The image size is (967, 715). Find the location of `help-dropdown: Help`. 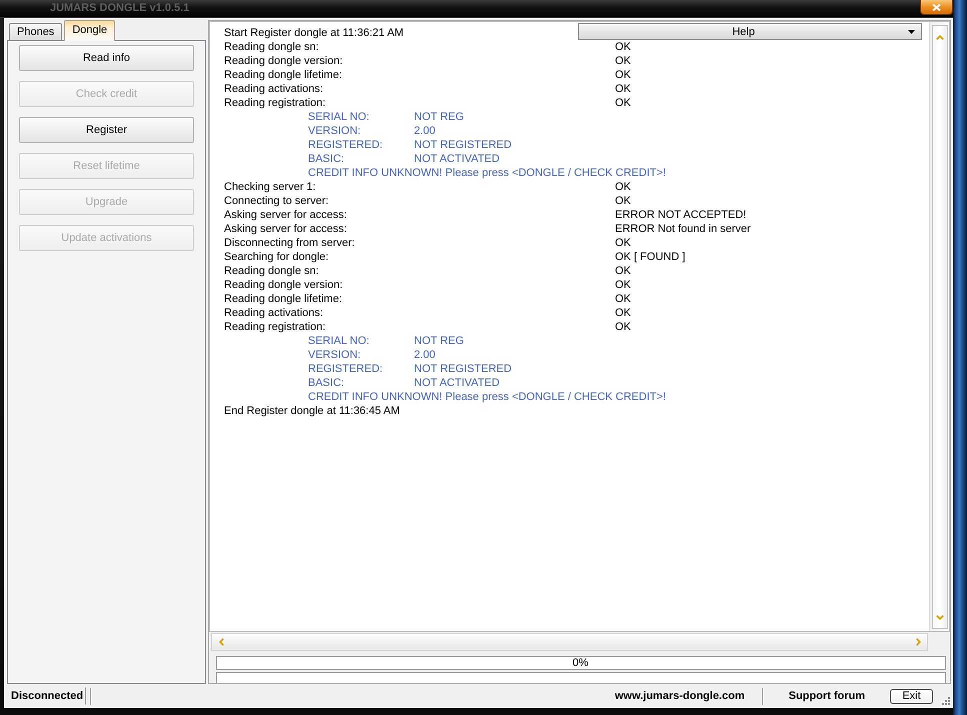

help-dropdown: Help is located at coordinates (750, 31).